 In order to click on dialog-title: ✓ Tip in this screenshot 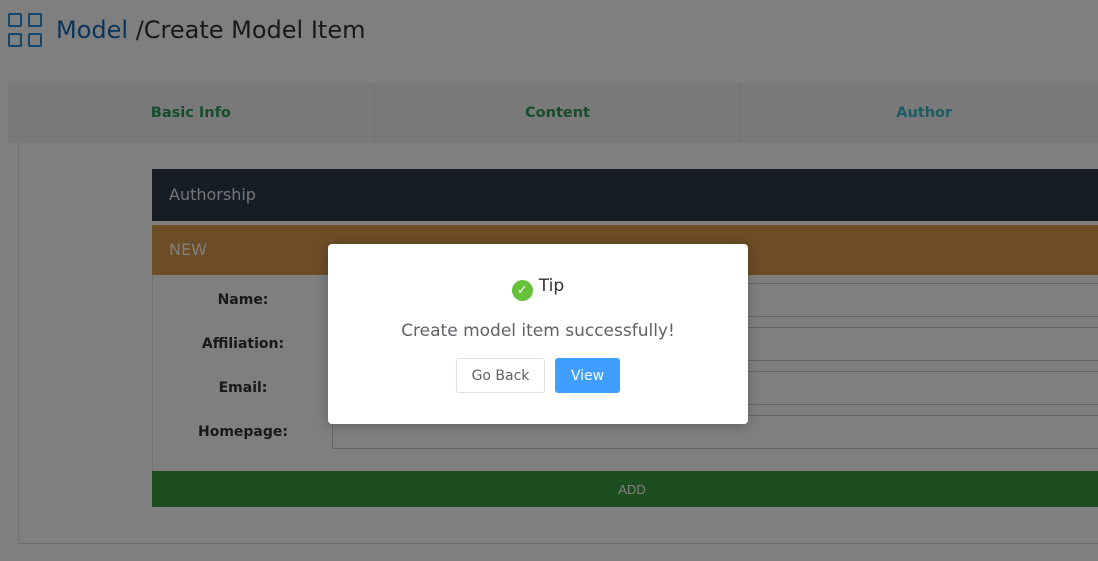, I will do `click(538, 288)`.